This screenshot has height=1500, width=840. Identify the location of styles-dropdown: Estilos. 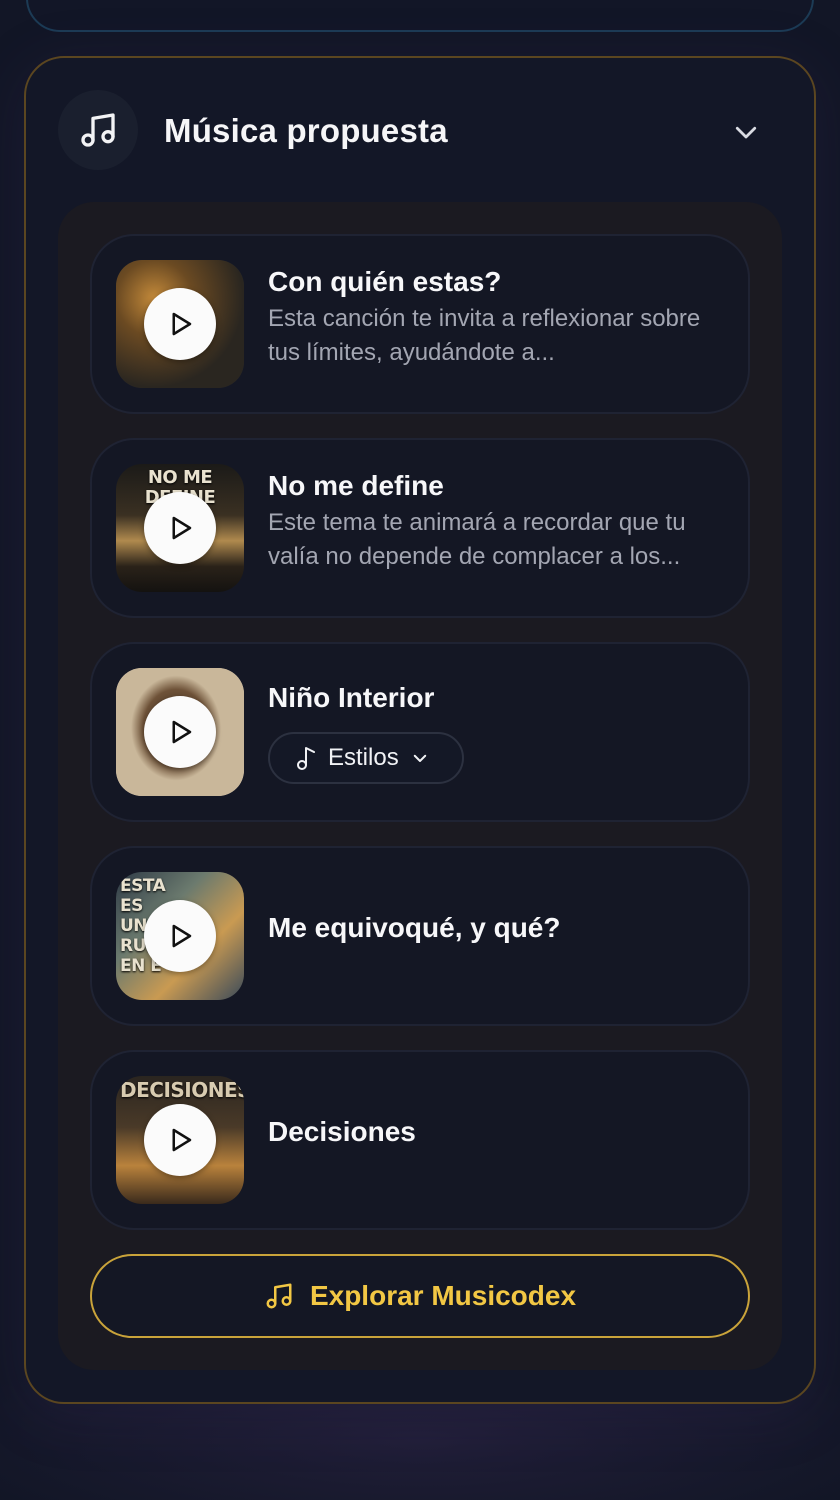
(366, 758).